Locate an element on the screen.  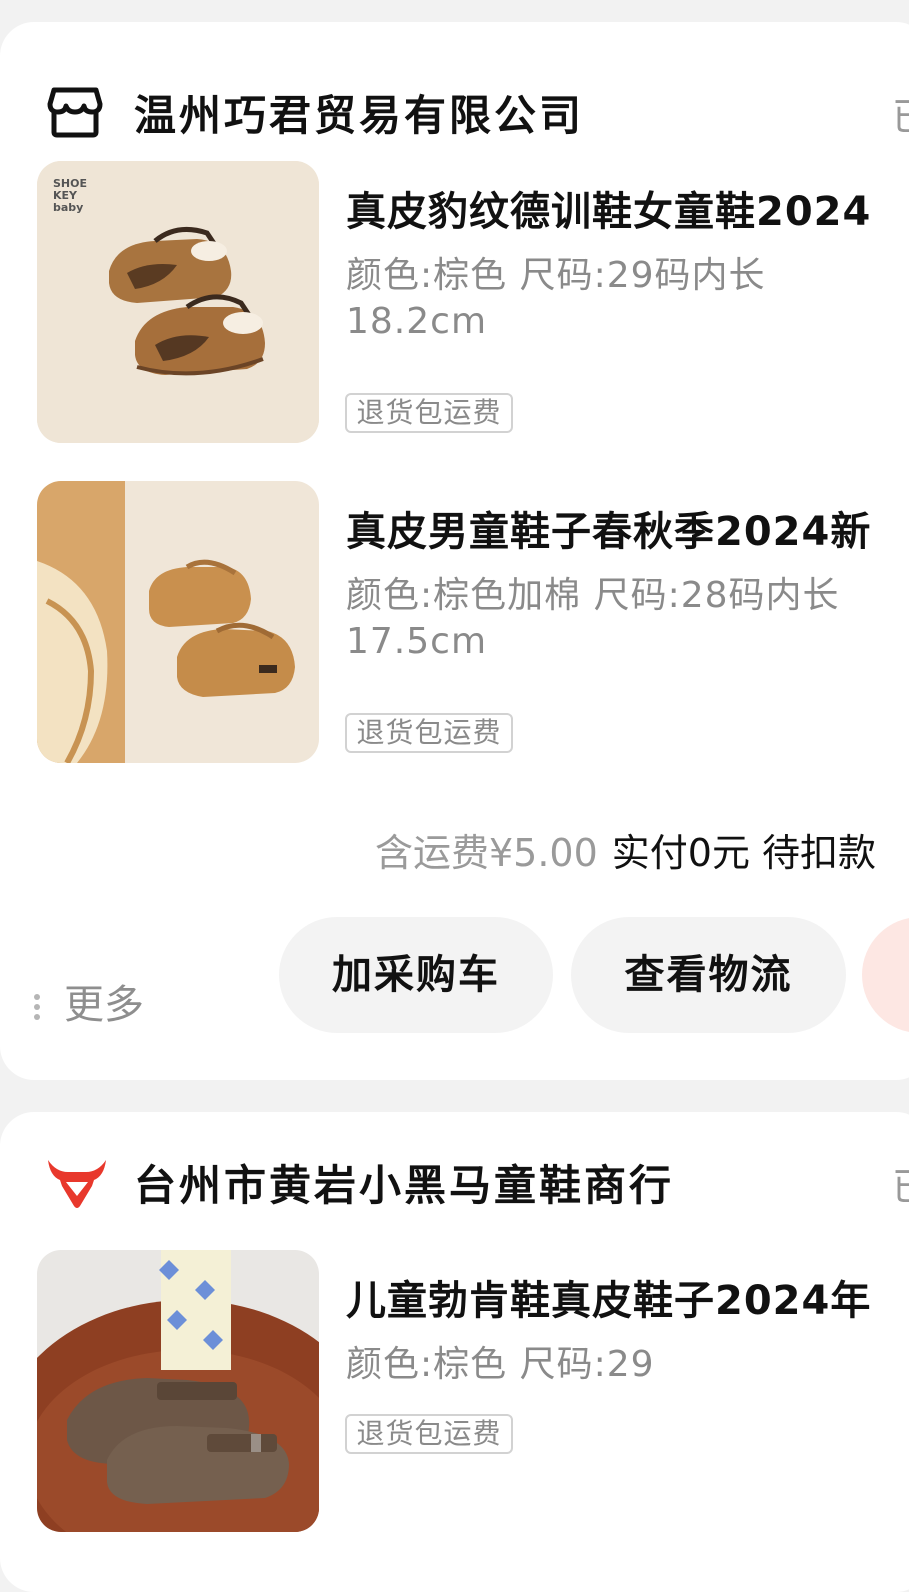
primary-action-button is located at coordinates (885, 975).